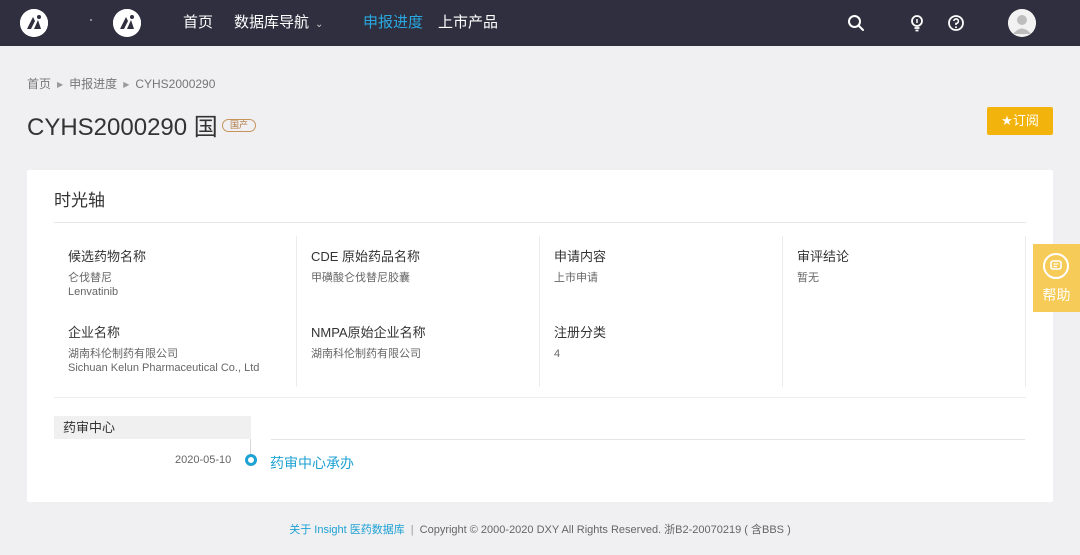 The height and width of the screenshot is (555, 1080). I want to click on page-title: CYHS2000290 国, so click(122, 127).